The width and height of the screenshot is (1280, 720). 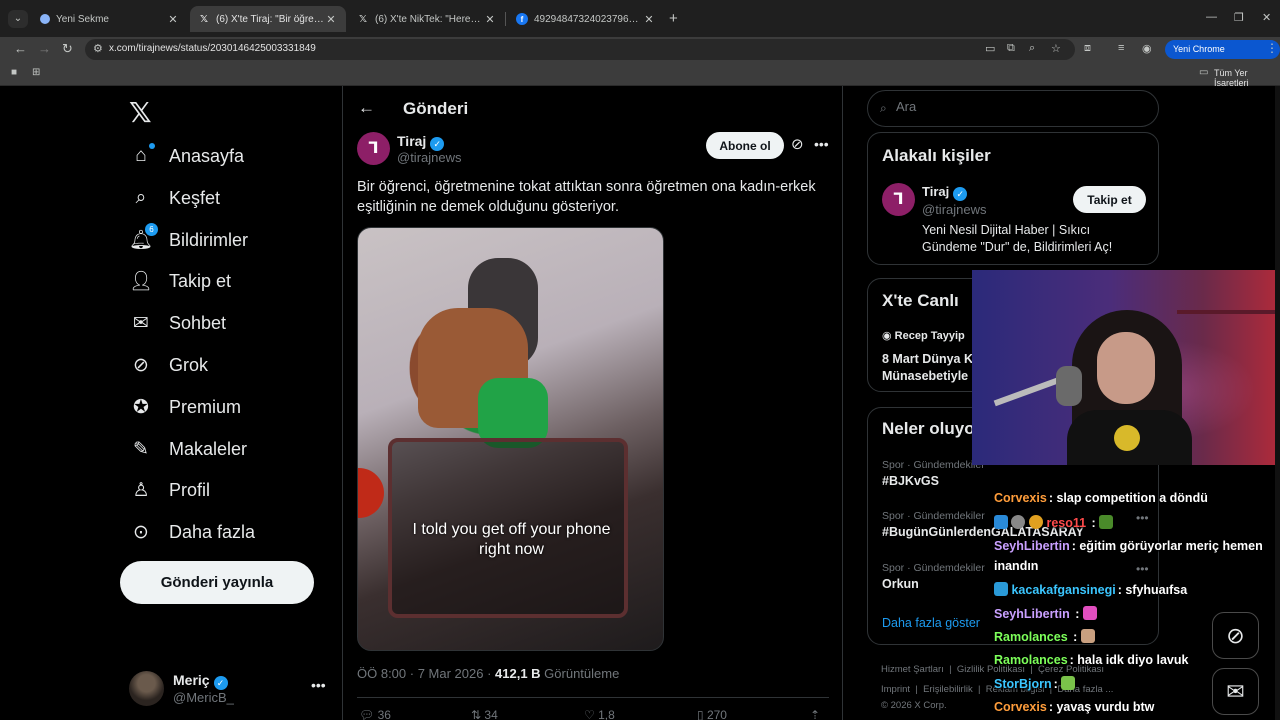 I want to click on all-bookmarks: Tüm Yer İşaretleri, so click(x=1247, y=78).